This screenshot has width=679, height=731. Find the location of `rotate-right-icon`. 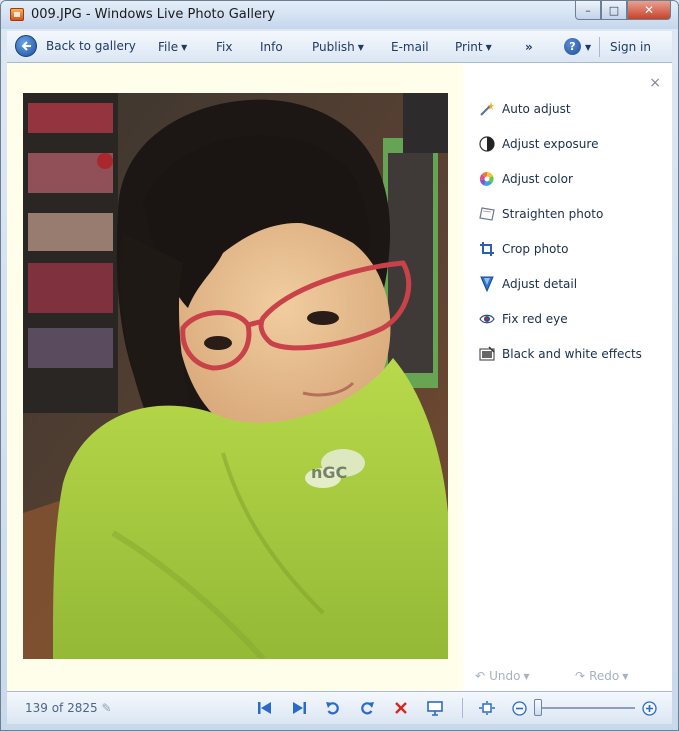

rotate-right-icon is located at coordinates (367, 708).